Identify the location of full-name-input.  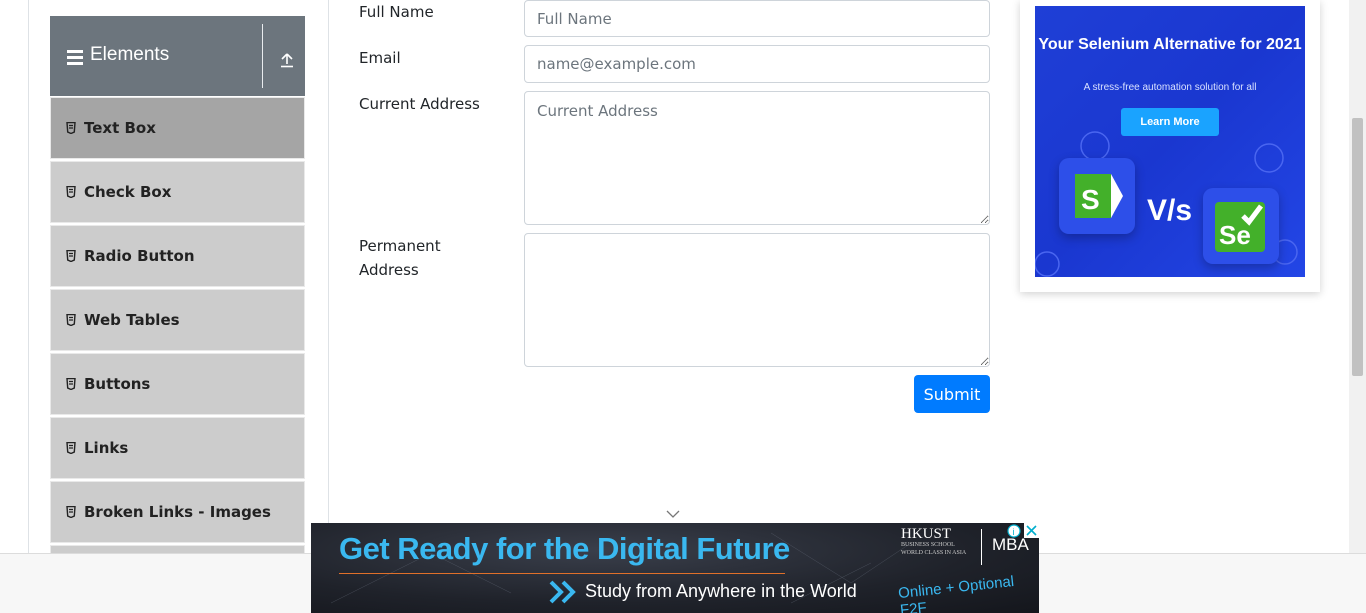
(757, 18).